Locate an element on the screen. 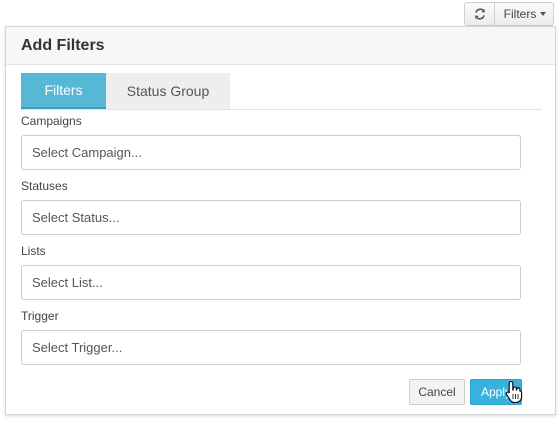  tab-status-group-label: Status Group is located at coordinates (168, 91).